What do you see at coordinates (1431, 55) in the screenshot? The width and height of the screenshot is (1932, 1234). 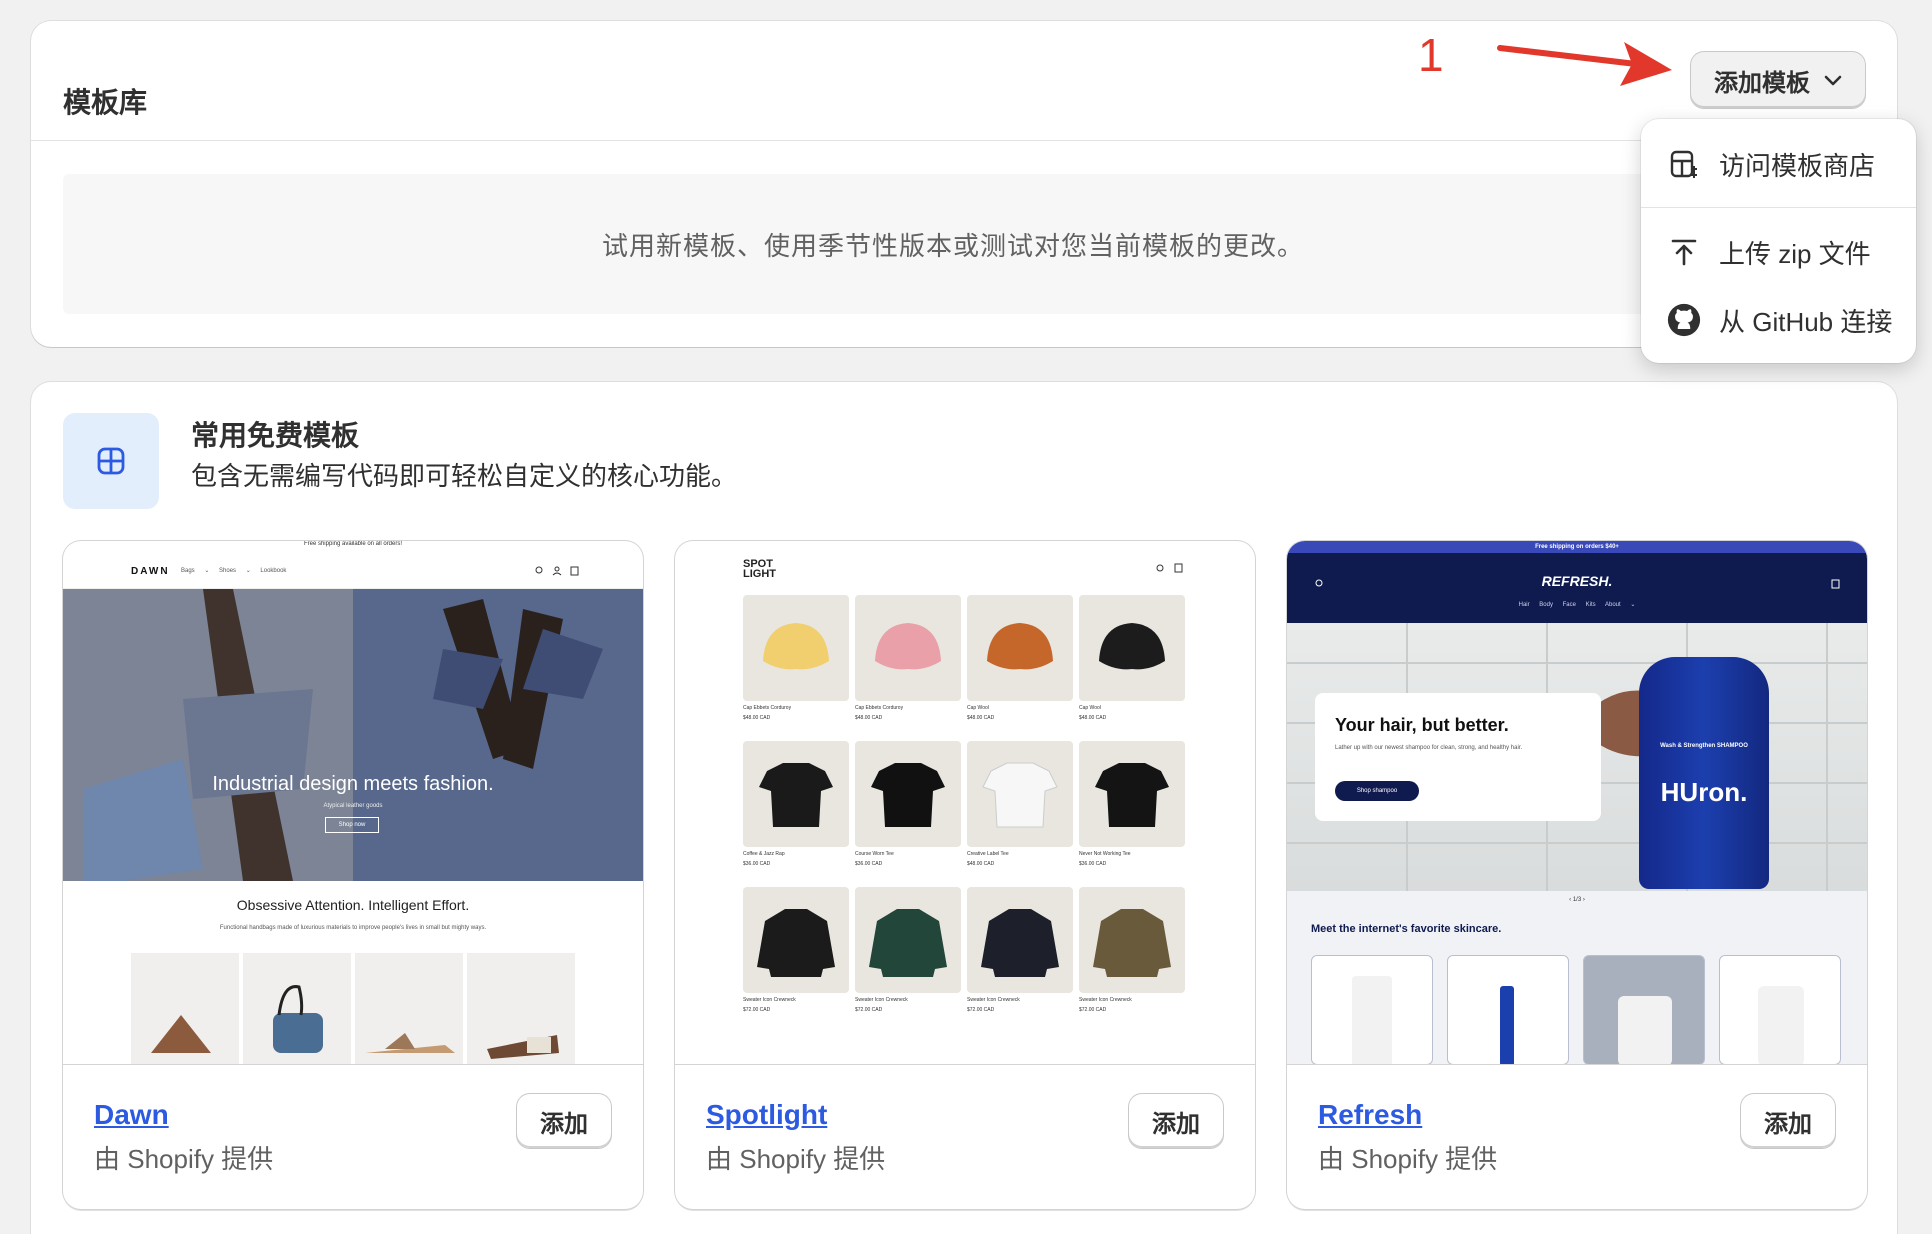 I see `annotation-number-1: 1` at bounding box center [1431, 55].